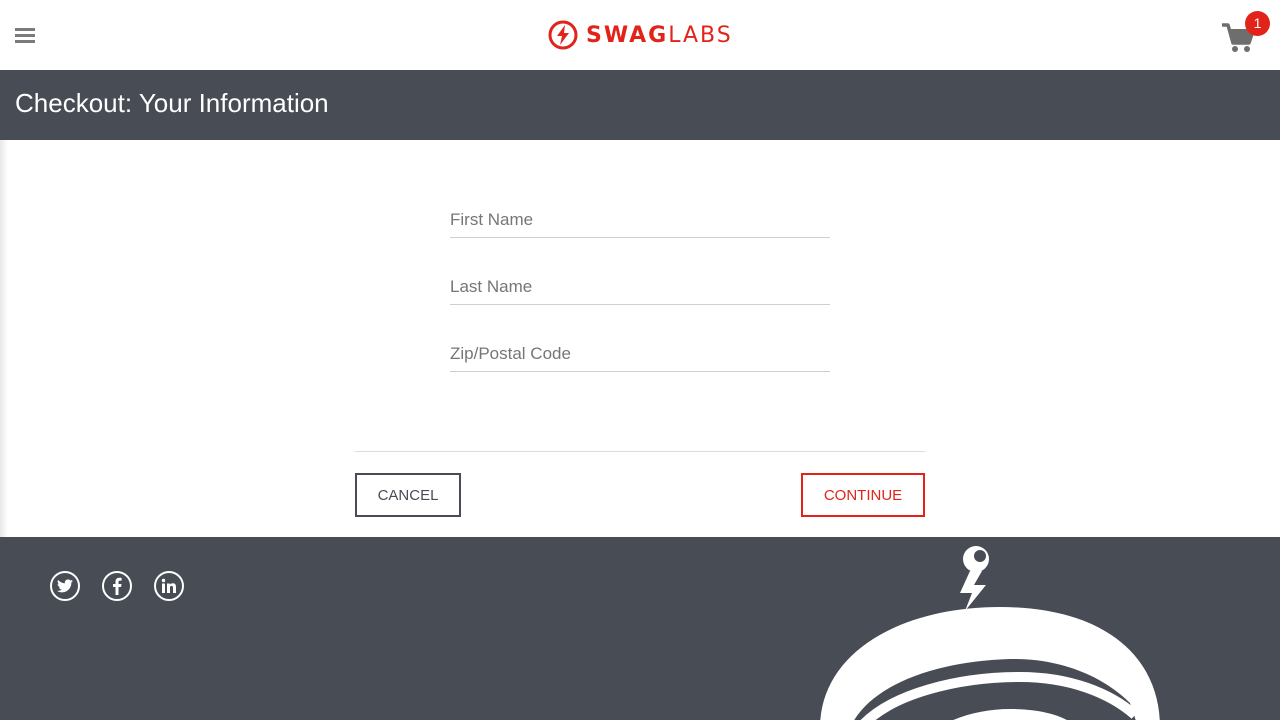  I want to click on content-edge-shadow, so click(4, 338).